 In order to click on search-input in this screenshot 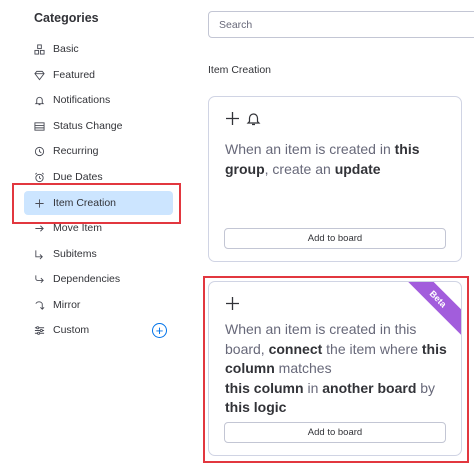, I will do `click(341, 24)`.